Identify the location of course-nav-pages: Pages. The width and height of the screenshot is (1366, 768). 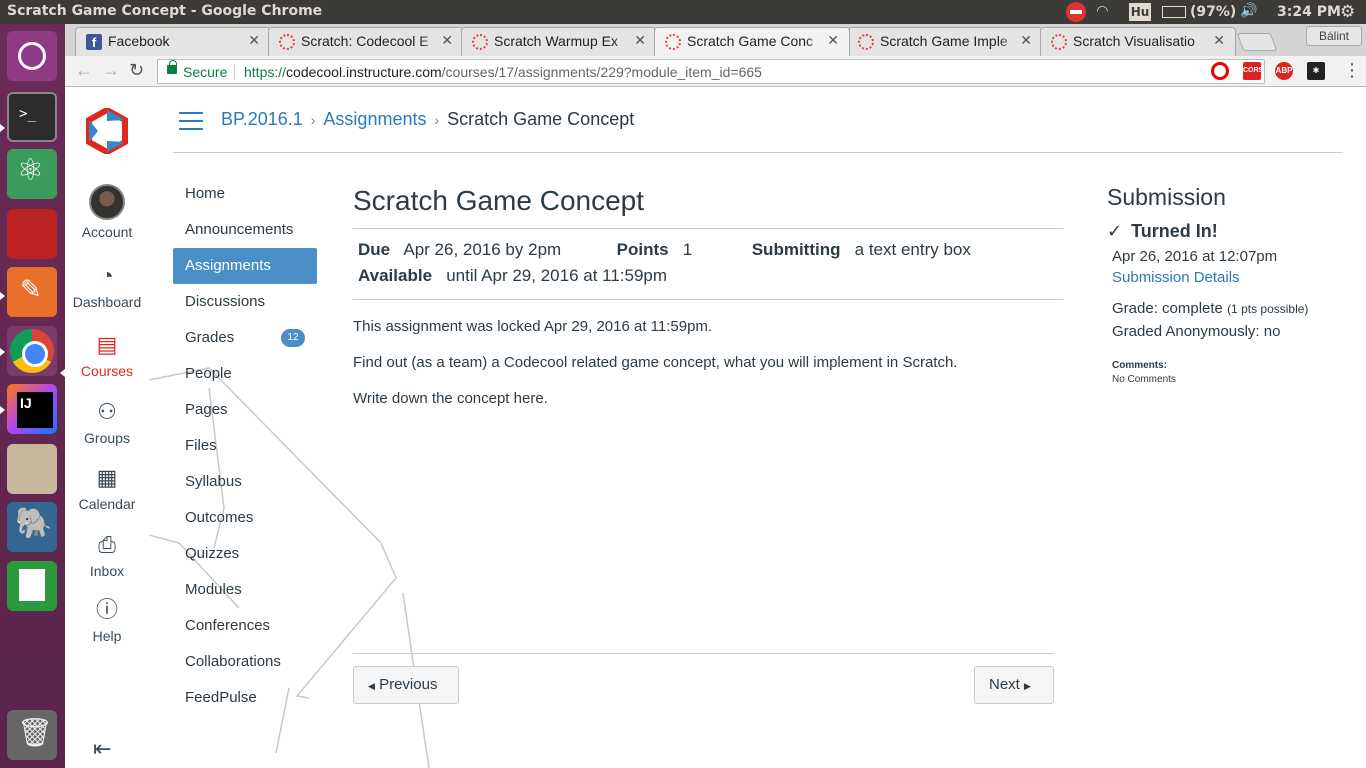
(245, 410).